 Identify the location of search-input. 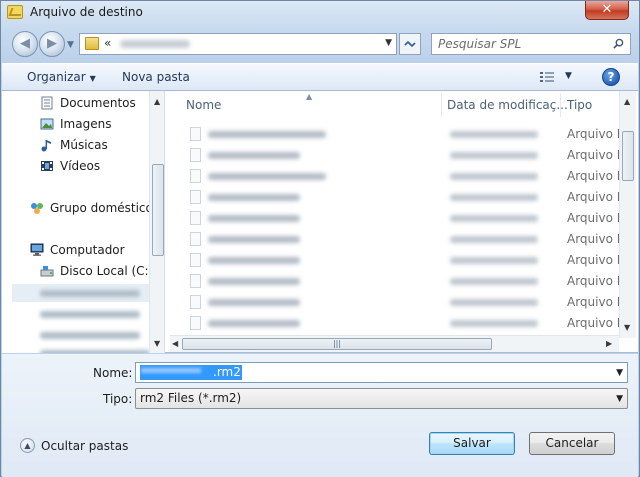
(523, 44).